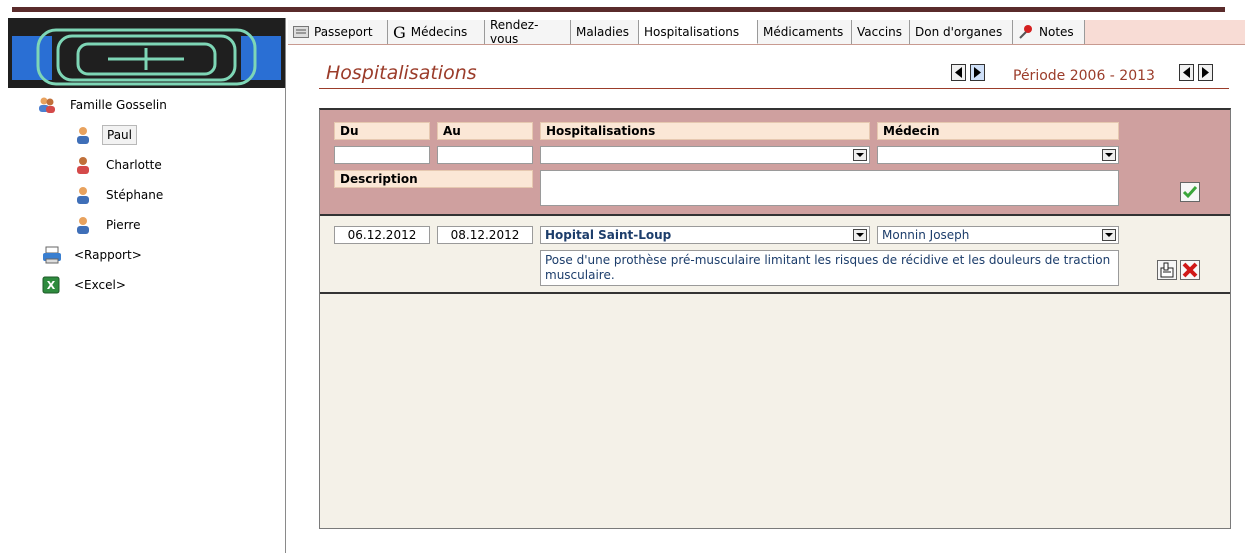 The height and width of the screenshot is (553, 1251). I want to click on record-medecin-value: Monnin Joseph, so click(926, 235).